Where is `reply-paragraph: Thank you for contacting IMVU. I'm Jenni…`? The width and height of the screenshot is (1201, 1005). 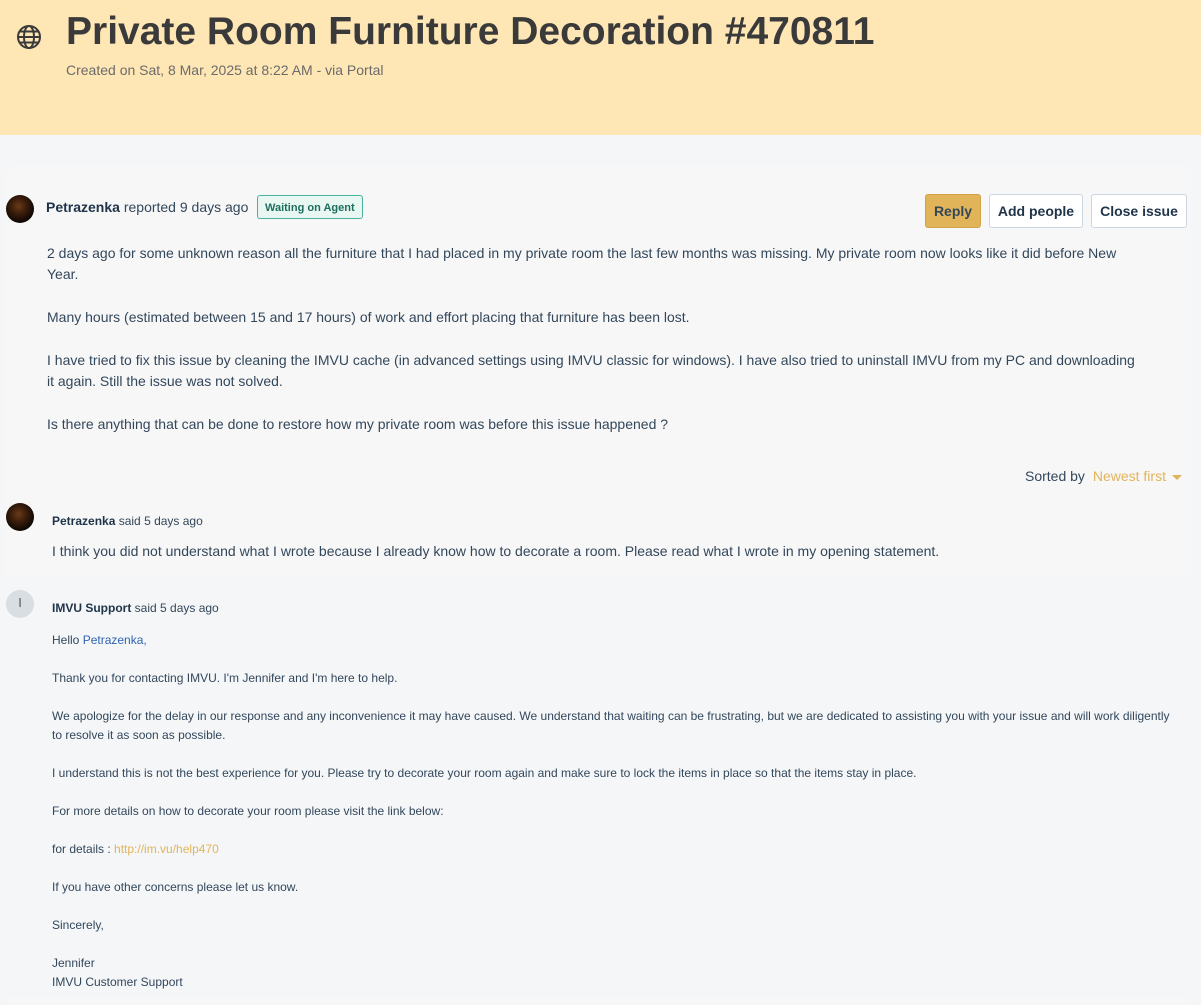
reply-paragraph: Thank you for contacting IMVU. I'm Jenni… is located at coordinates (225, 678).